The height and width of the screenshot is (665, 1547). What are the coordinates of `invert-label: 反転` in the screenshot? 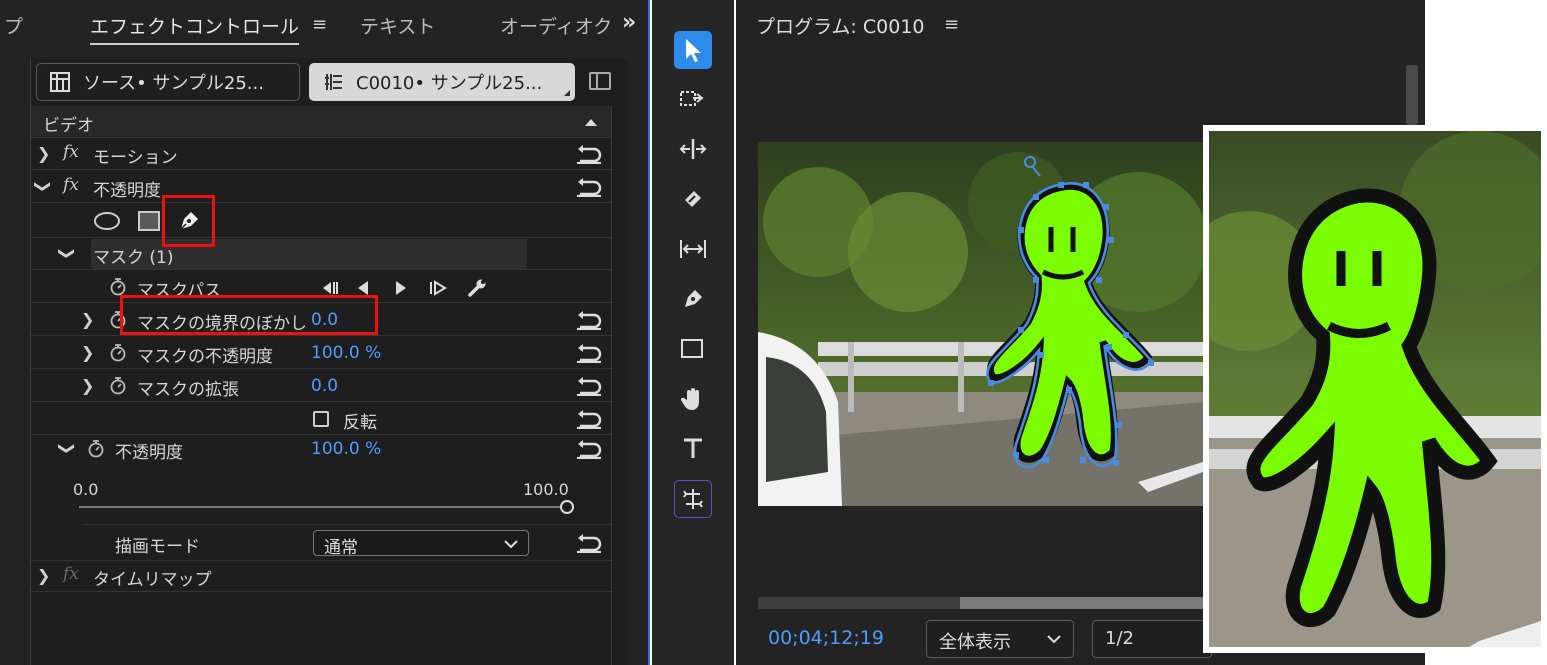 It's located at (360, 423).